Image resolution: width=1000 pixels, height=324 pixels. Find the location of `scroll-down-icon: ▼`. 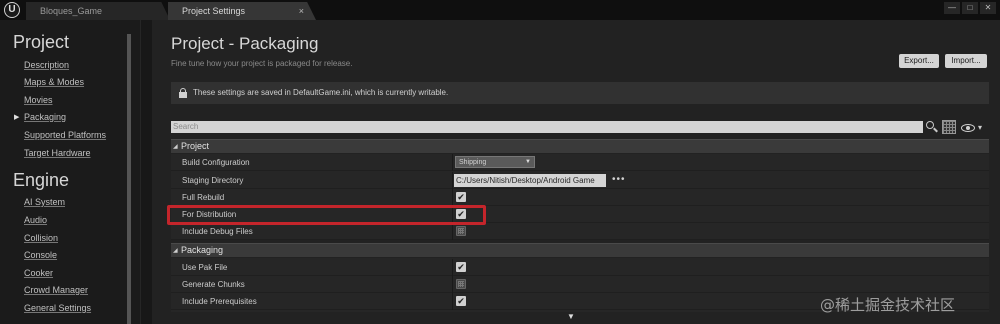

scroll-down-icon: ▼ is located at coordinates (571, 316).